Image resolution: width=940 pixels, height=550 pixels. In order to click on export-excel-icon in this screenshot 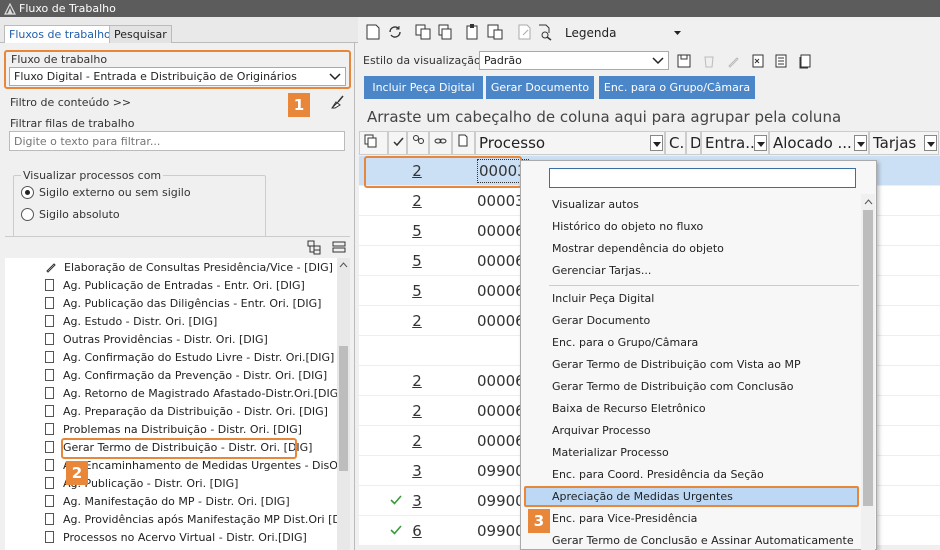, I will do `click(758, 61)`.